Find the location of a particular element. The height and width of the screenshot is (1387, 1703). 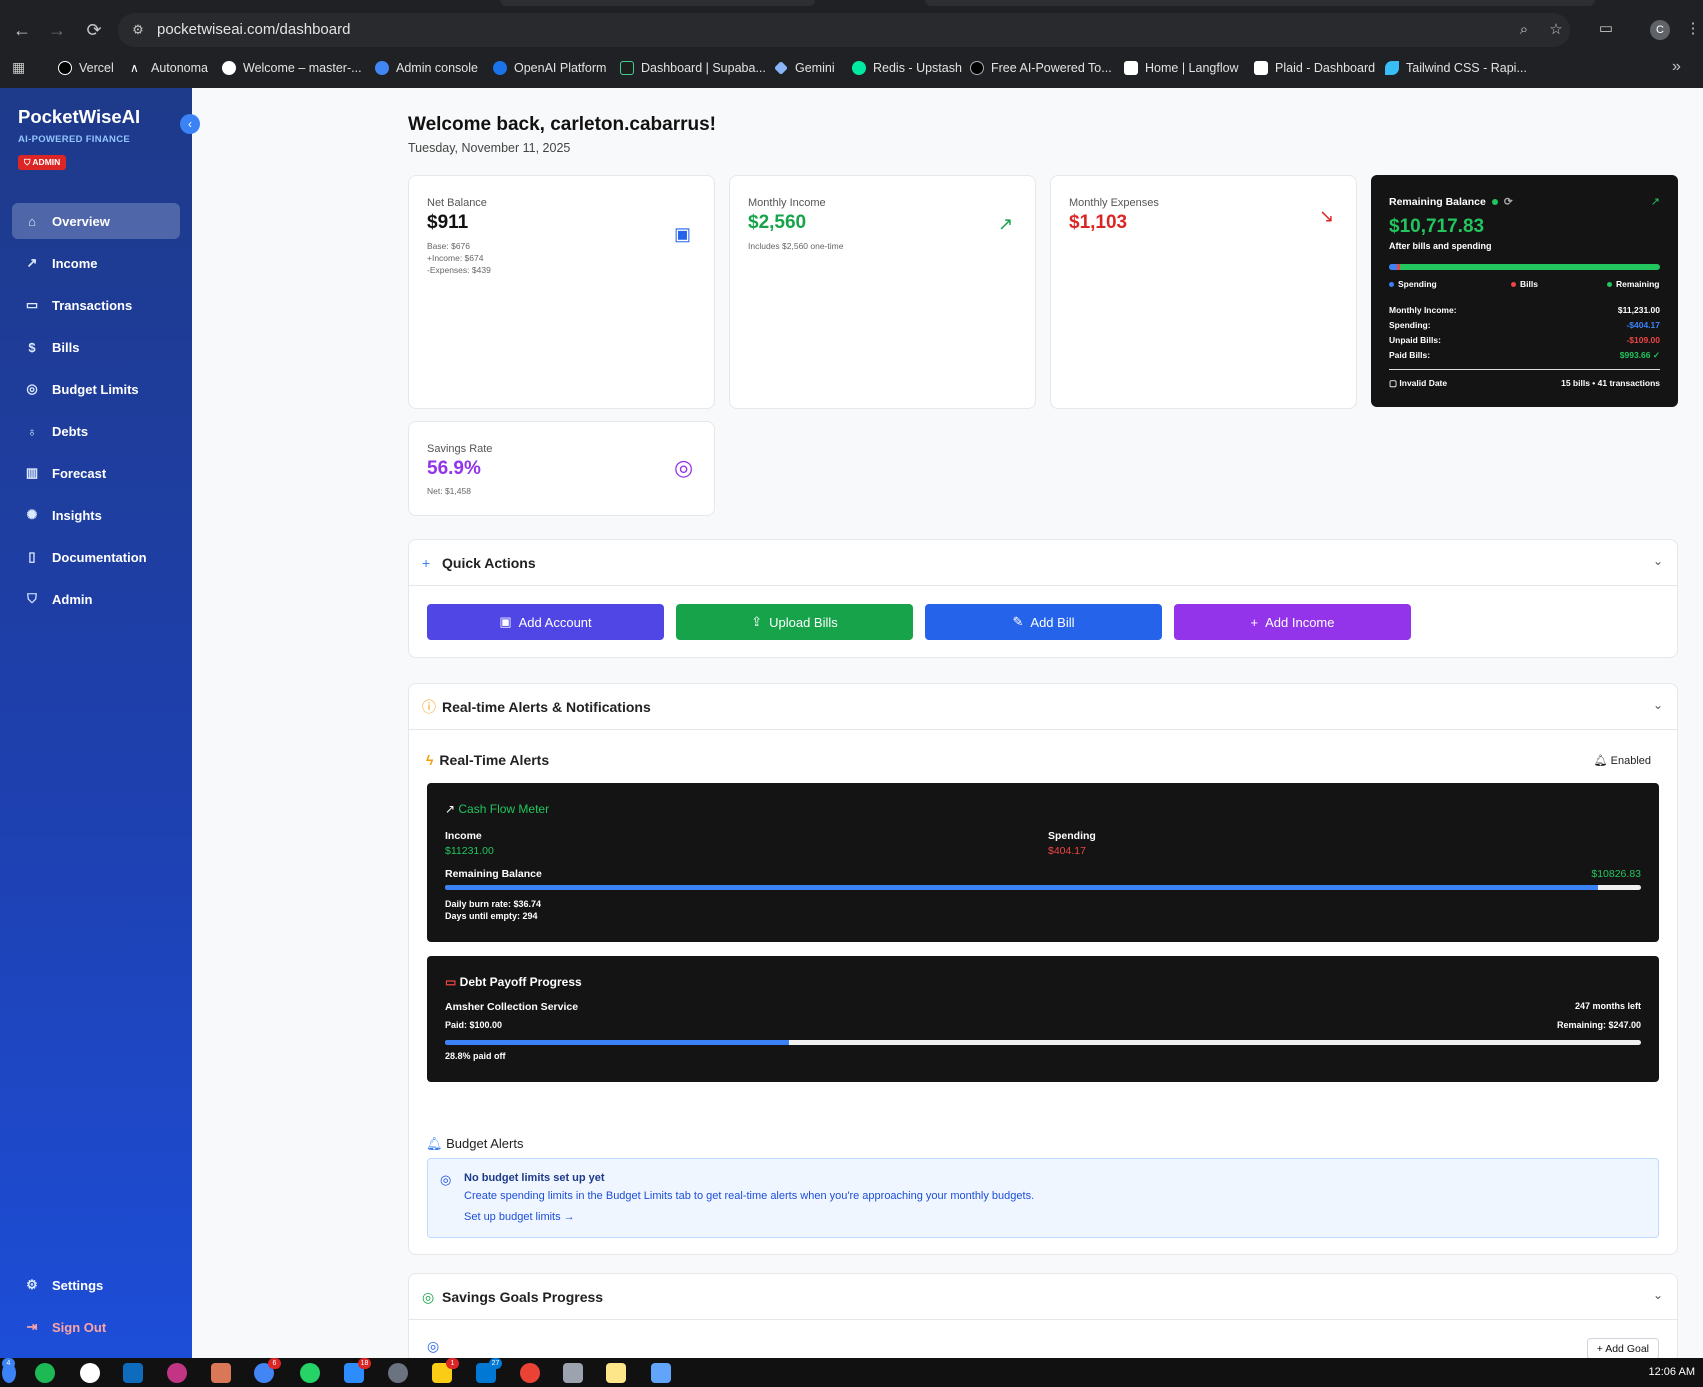

footer-date: Invalid Date is located at coordinates (1423, 383).